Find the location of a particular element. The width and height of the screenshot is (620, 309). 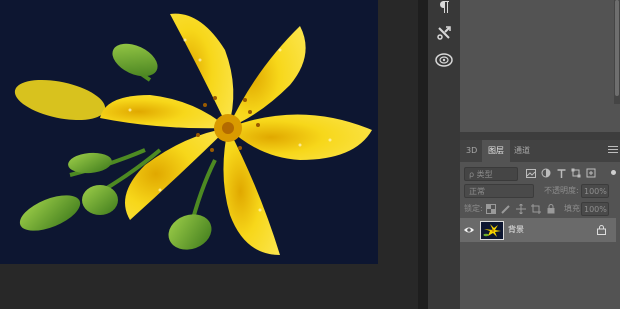

tab-layers: 图层 is located at coordinates (496, 151).